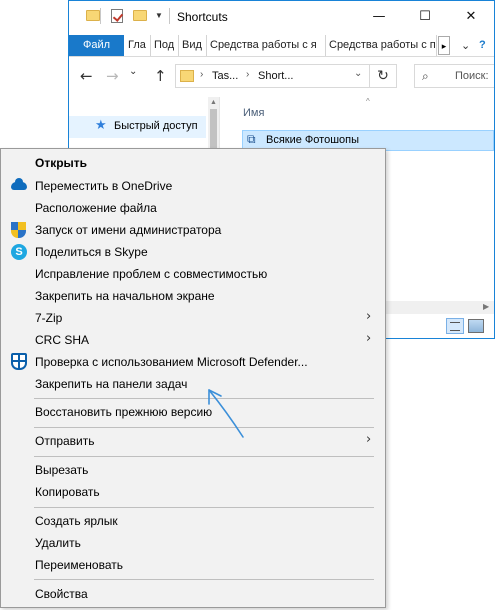  I want to click on menu-item-label: Закрепить на начальном экране, so click(125, 296).